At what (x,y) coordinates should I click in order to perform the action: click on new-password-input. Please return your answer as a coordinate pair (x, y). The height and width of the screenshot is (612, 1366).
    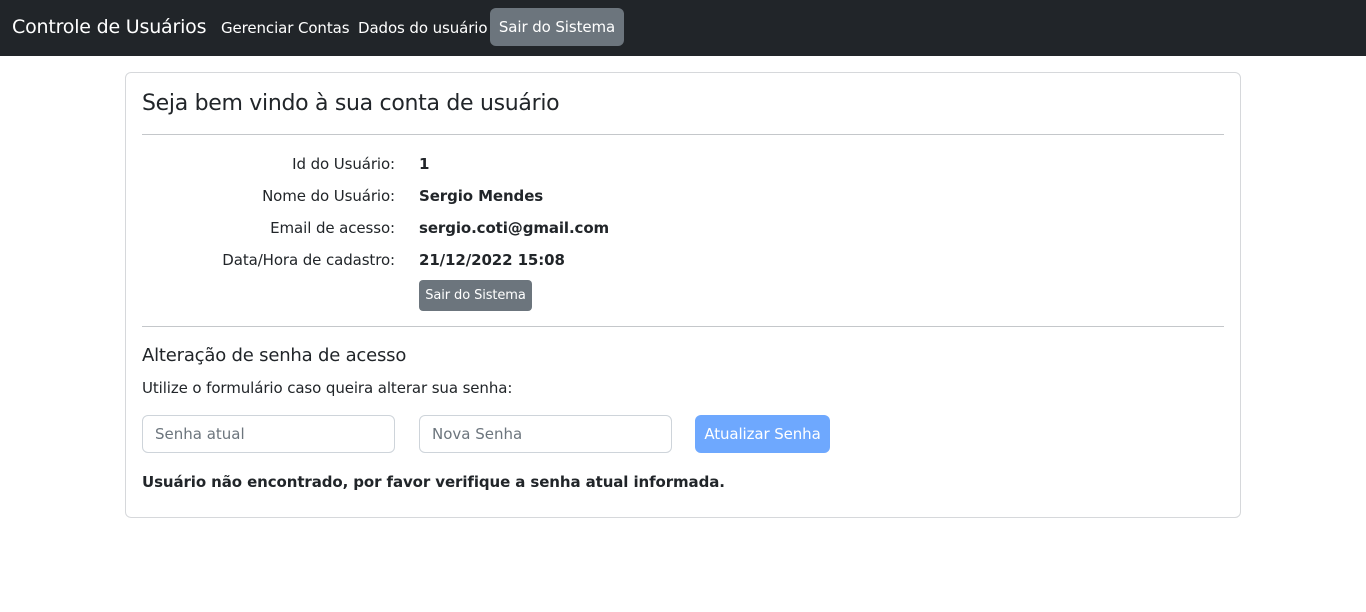
    Looking at the image, I should click on (545, 434).